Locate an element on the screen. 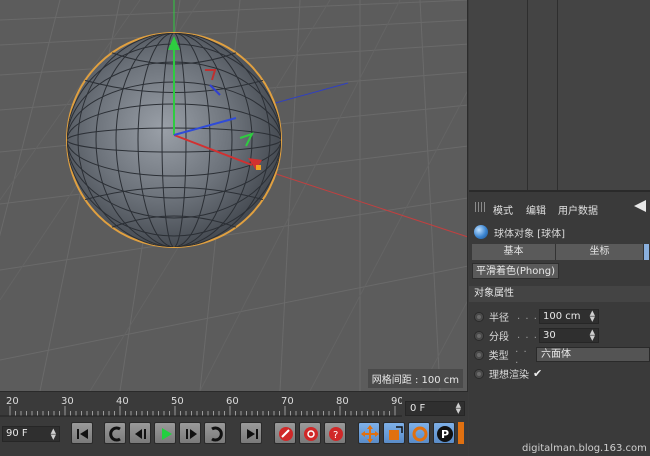 The width and height of the screenshot is (650, 456). tab-object is located at coordinates (647, 252).